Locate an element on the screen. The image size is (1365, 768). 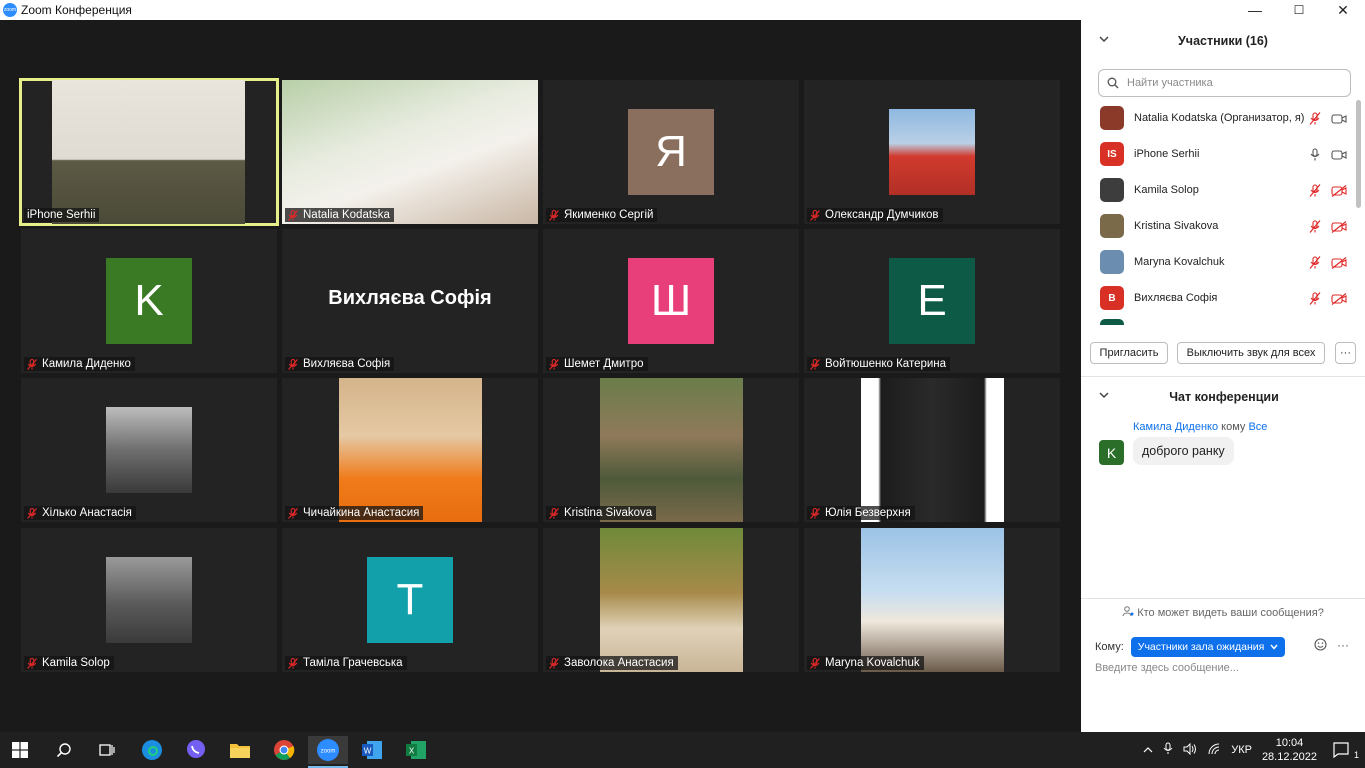
participant-row: Maryna Kovalchuk is located at coordinates (1218, 262).